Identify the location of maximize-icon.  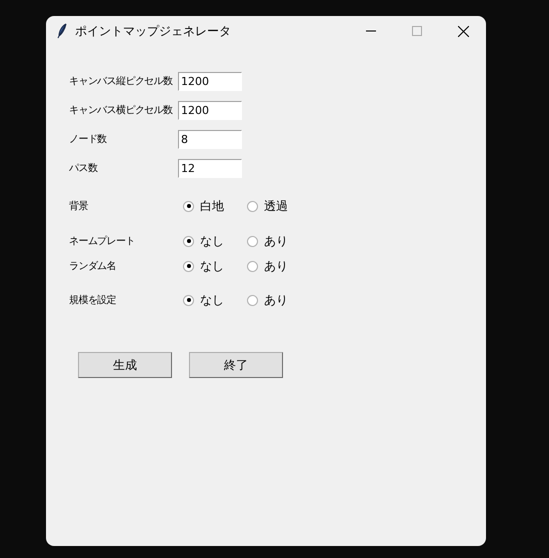
(417, 31).